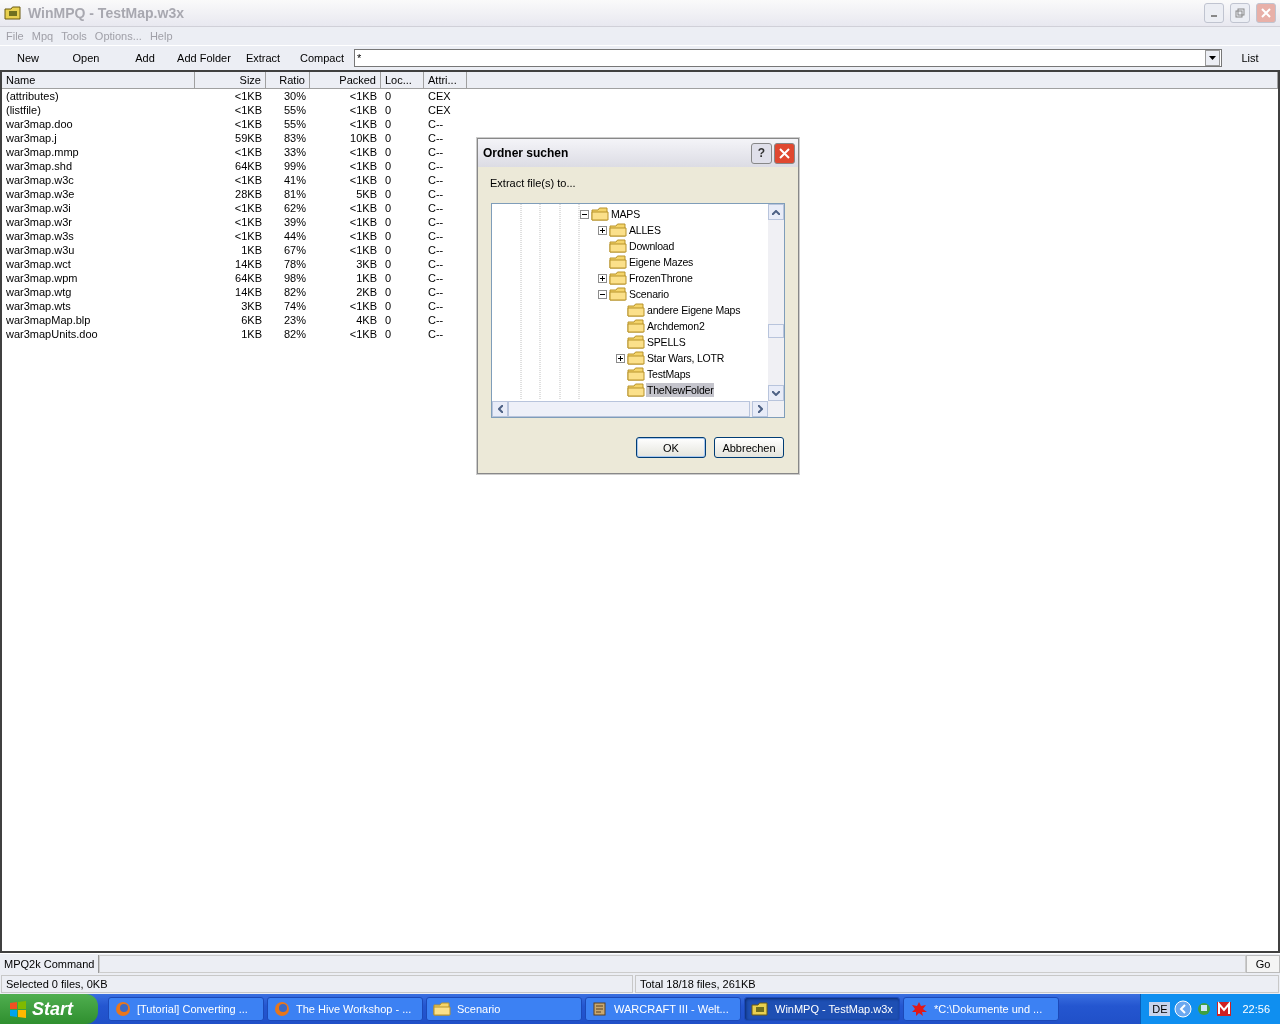  What do you see at coordinates (39, 222) in the screenshot?
I see `table-cell-text: war3map.w3r` at bounding box center [39, 222].